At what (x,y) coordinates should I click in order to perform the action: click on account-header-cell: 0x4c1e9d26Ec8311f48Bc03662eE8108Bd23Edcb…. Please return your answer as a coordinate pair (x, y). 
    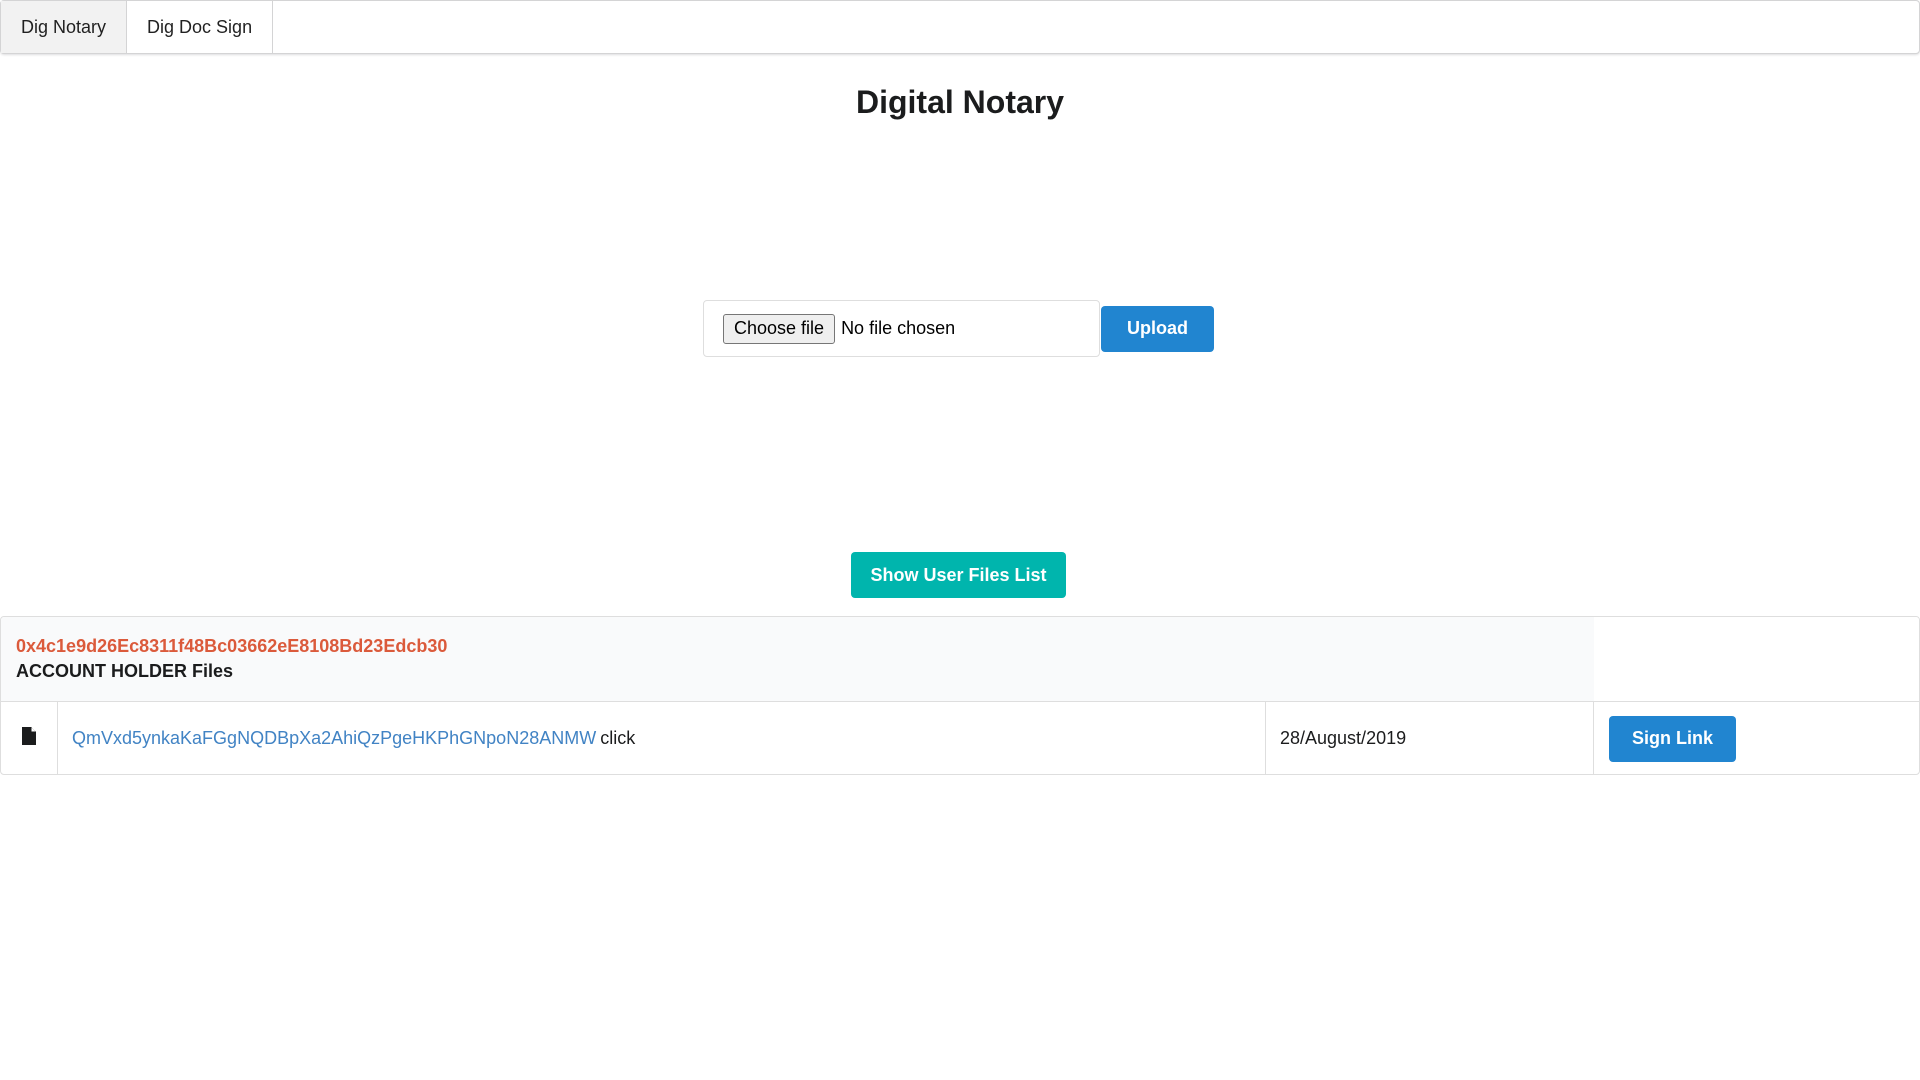
    Looking at the image, I should click on (797, 659).